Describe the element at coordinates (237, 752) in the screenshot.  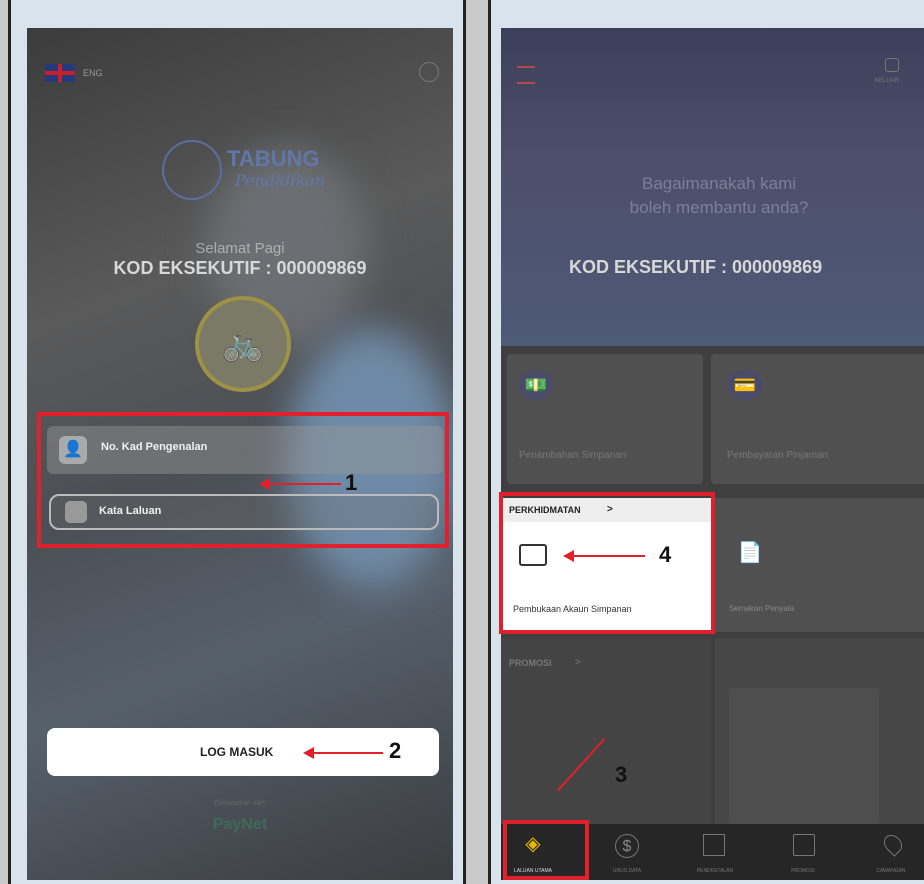
I see `login-button-label: LOG MASUK` at that location.